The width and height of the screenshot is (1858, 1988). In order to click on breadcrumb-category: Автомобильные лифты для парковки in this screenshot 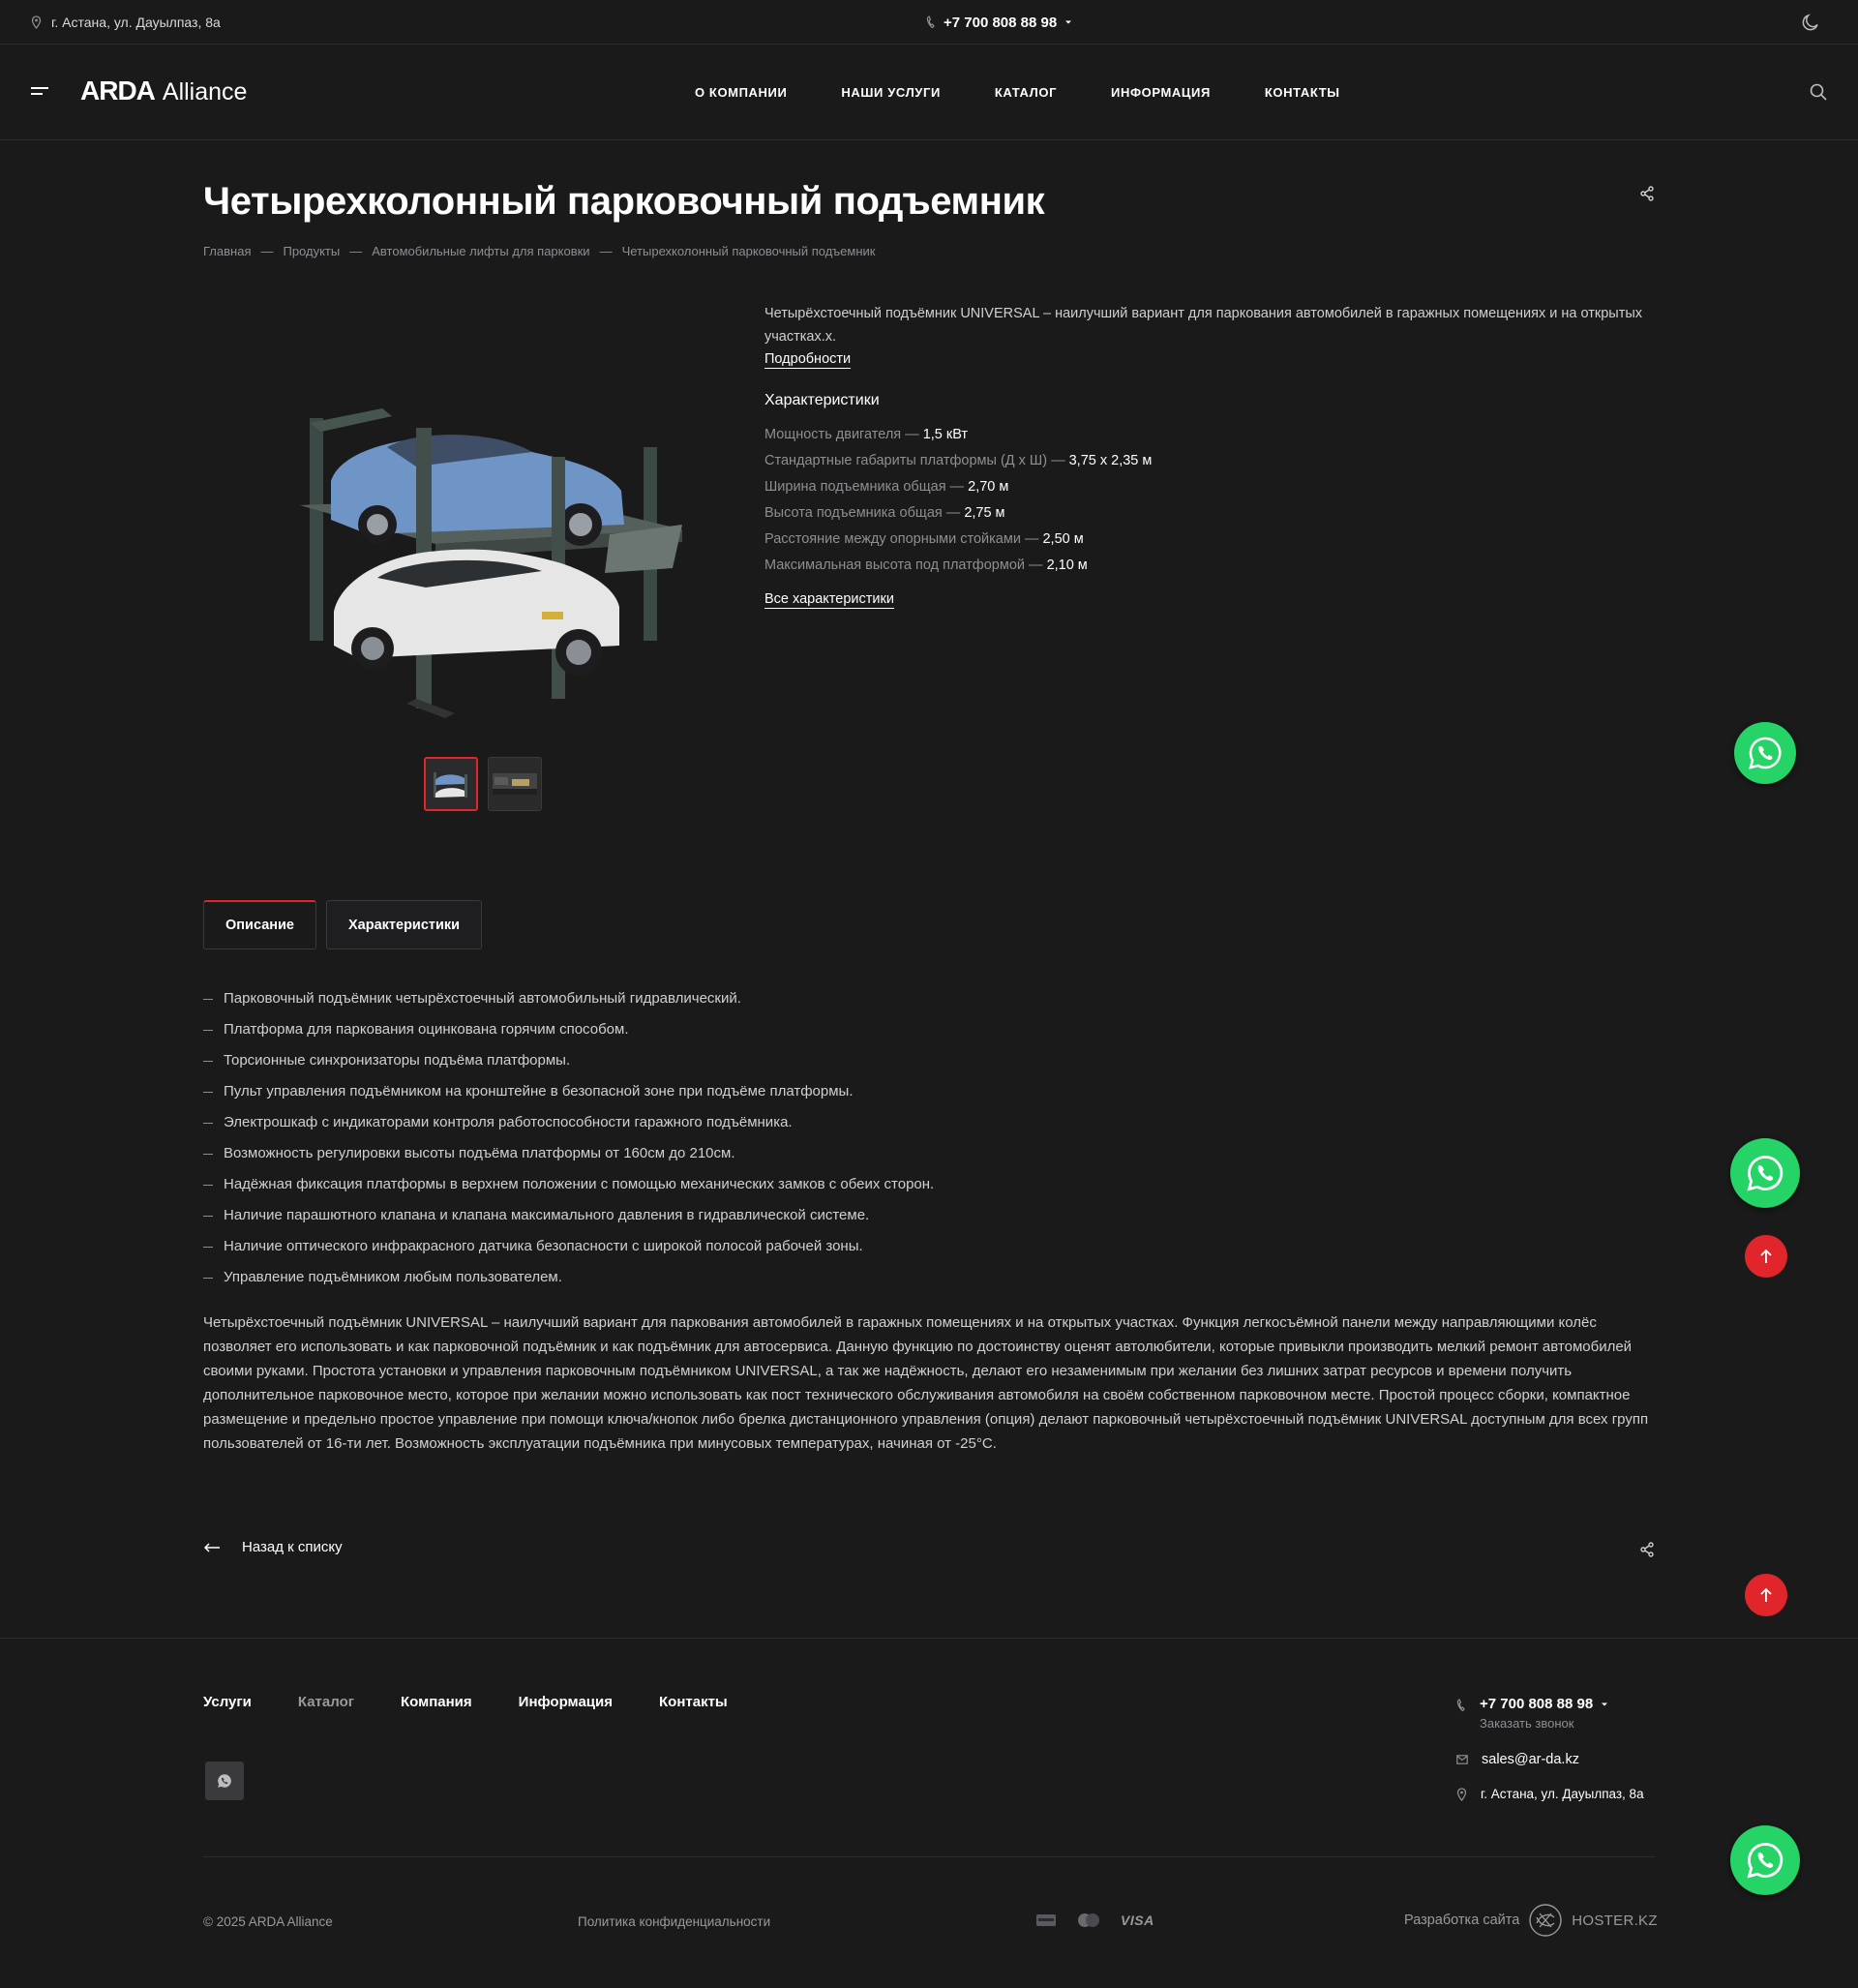, I will do `click(480, 251)`.